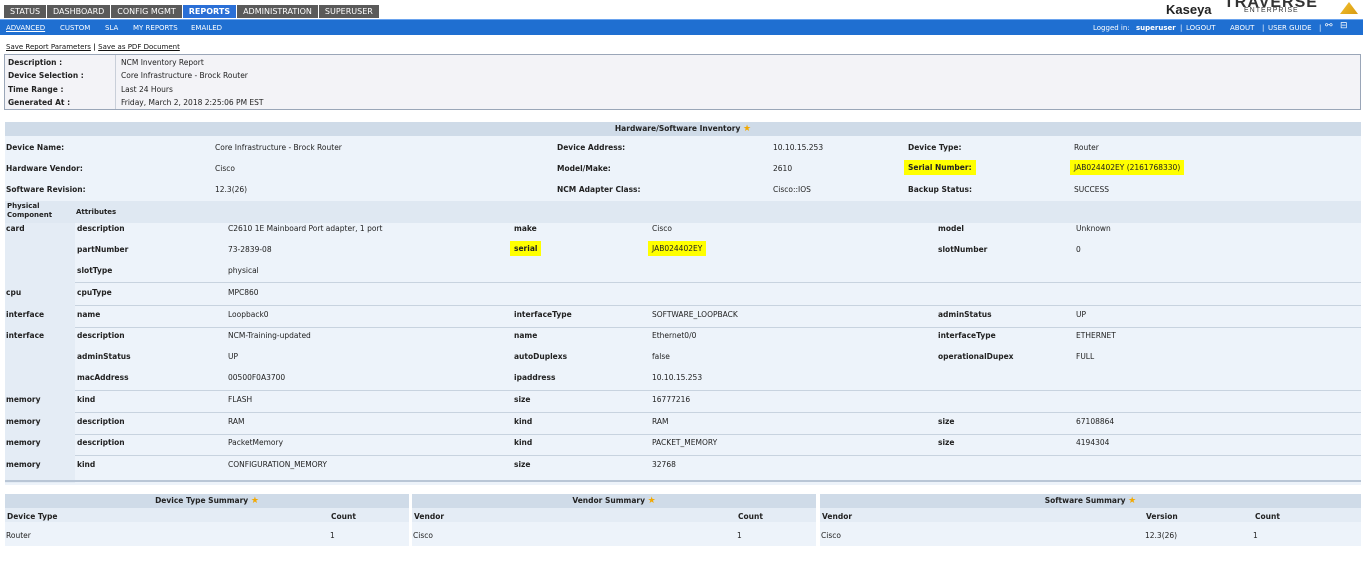 The image size is (1363, 563). I want to click on tab-dashboard: DASHBOARD, so click(79, 11).